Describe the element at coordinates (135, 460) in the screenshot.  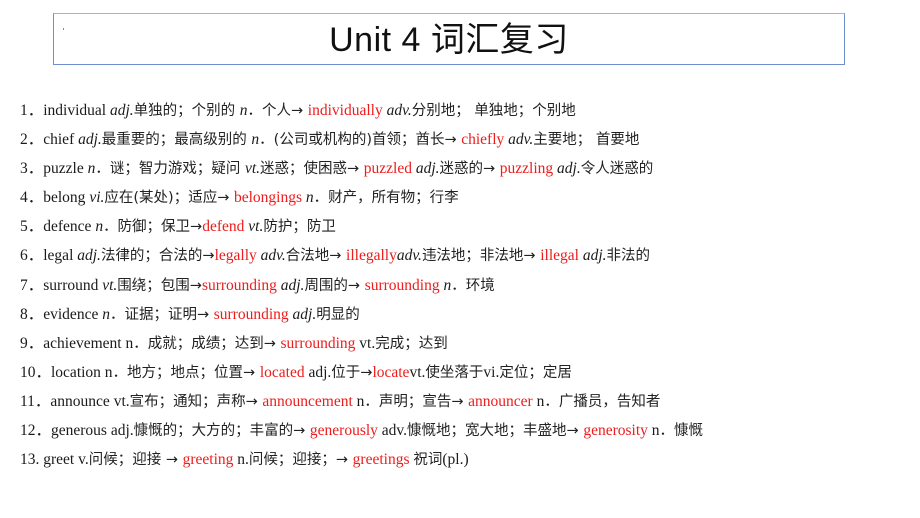
I see `chinese-definition: 问候；迎接 →` at that location.